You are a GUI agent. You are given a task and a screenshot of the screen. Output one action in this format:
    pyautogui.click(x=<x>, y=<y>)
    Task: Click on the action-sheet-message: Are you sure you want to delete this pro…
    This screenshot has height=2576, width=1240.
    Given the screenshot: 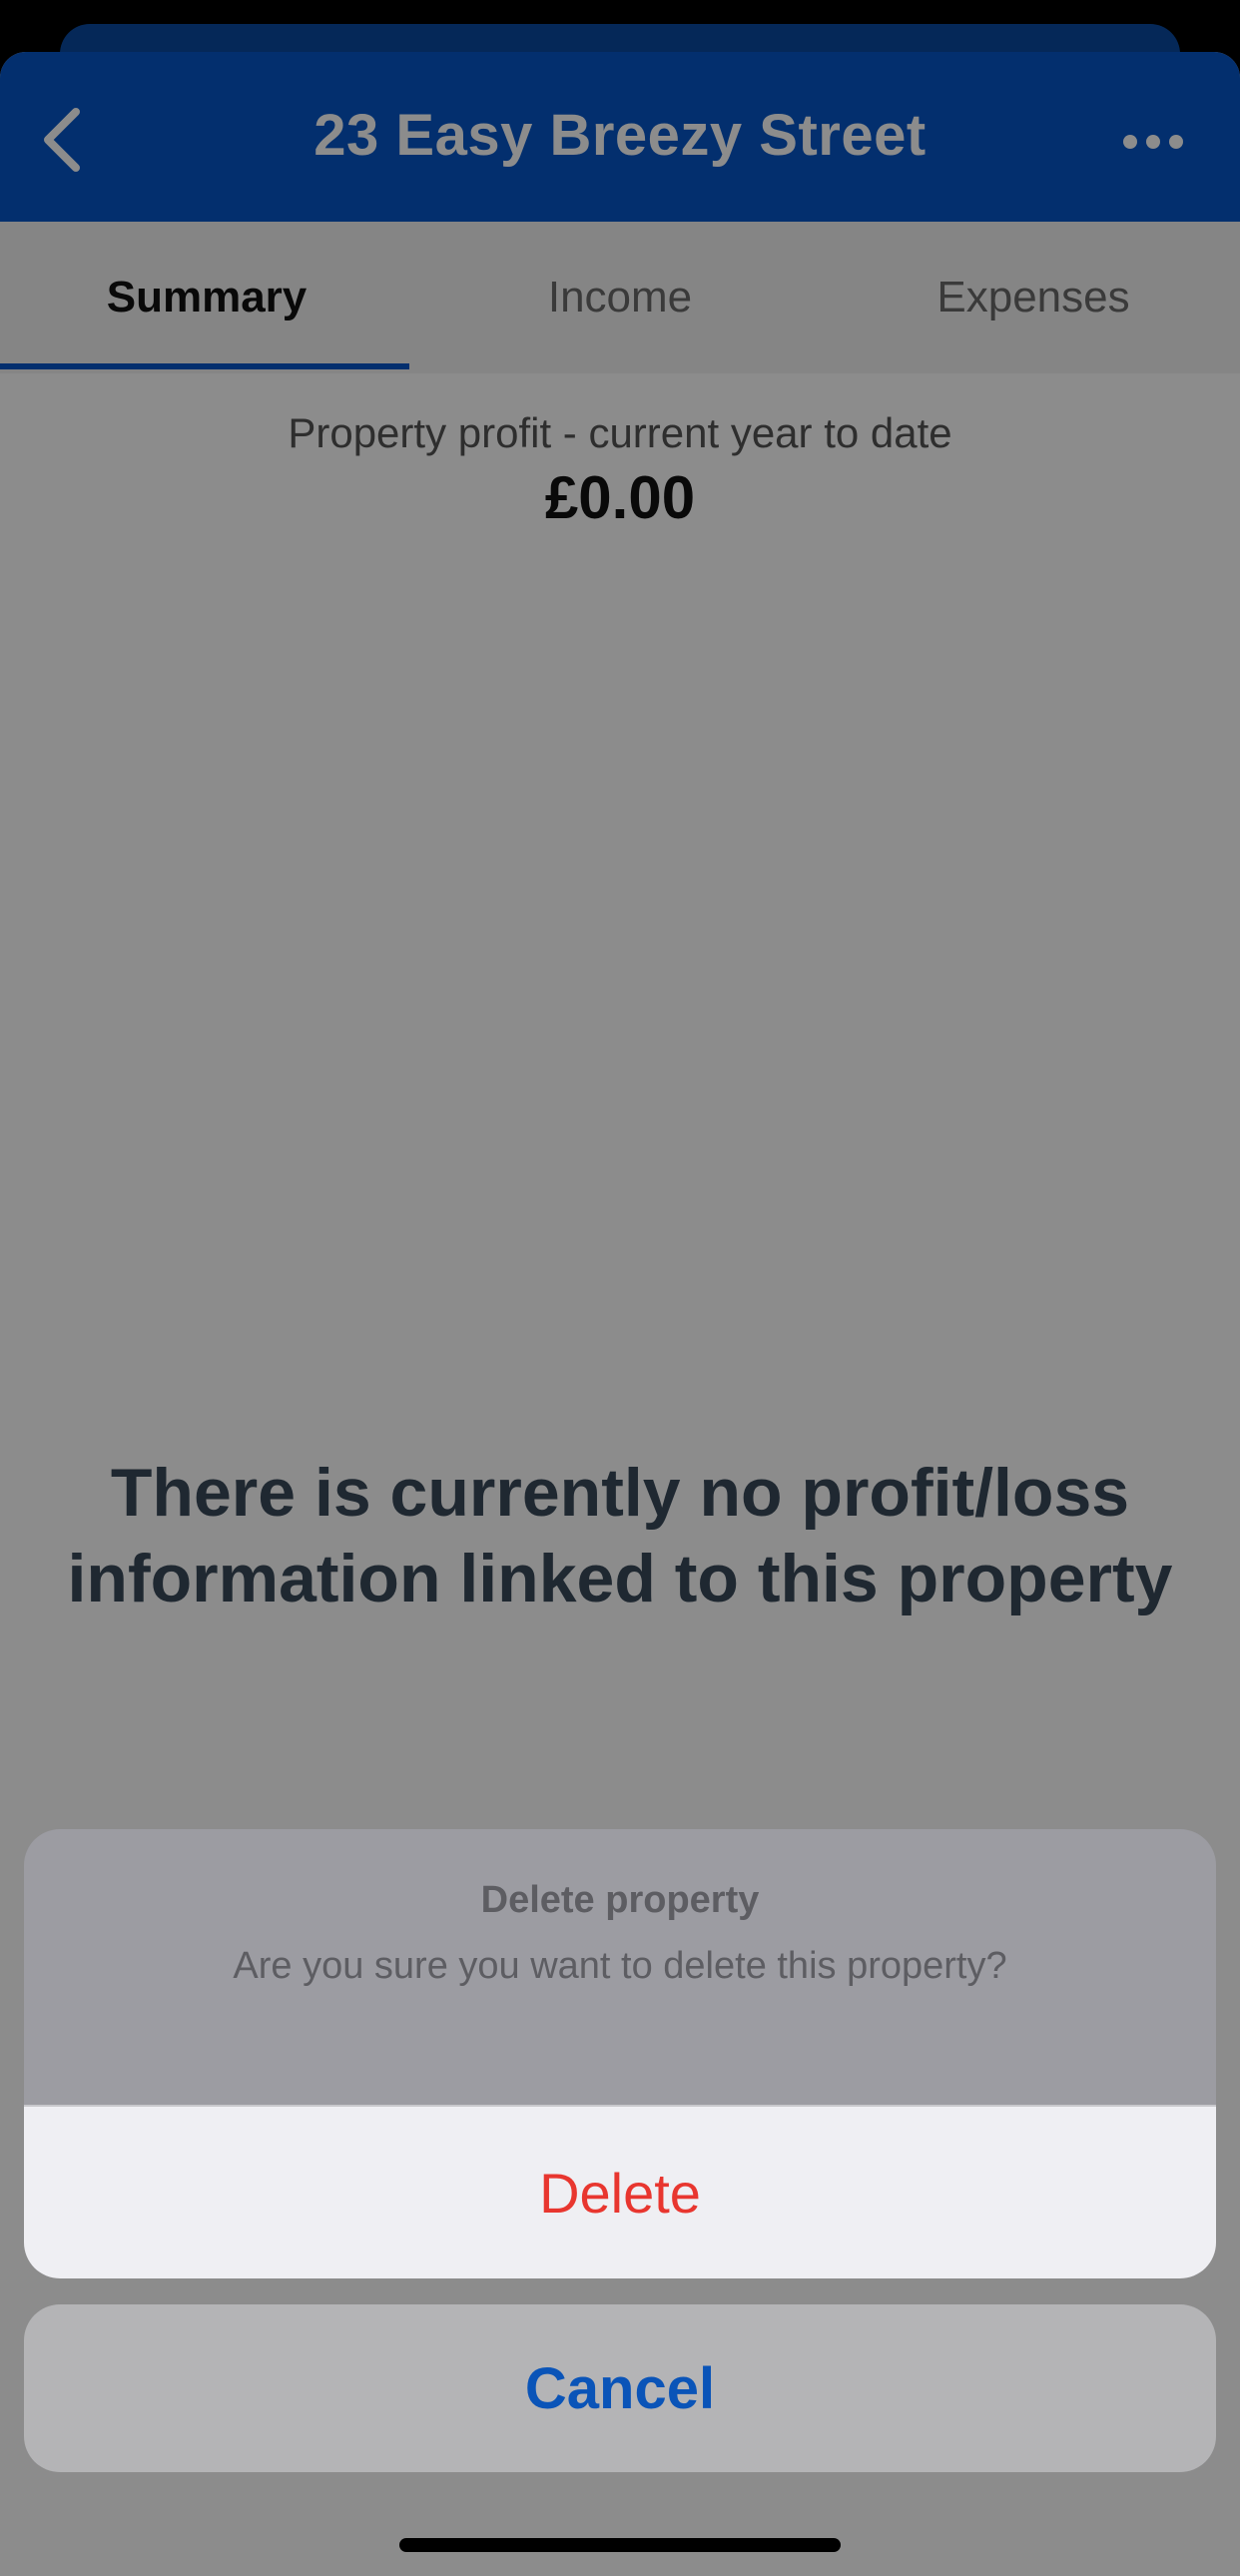 What is the action you would take?
    pyautogui.click(x=620, y=1966)
    